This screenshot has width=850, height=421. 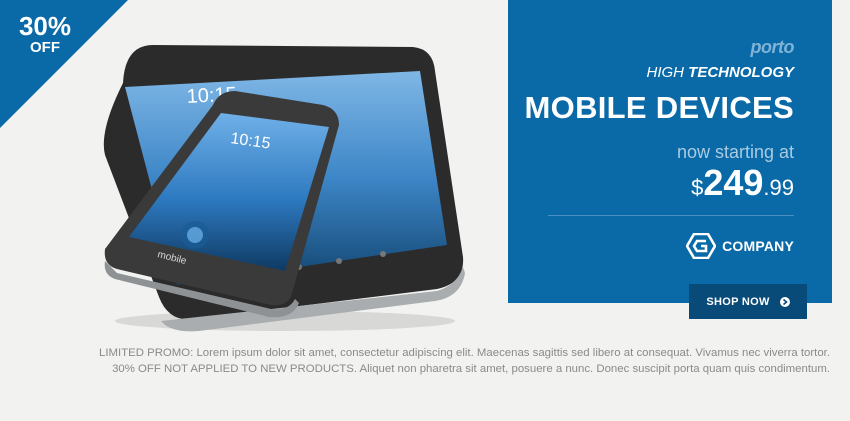 I want to click on company-logo: COMPANY, so click(x=740, y=246).